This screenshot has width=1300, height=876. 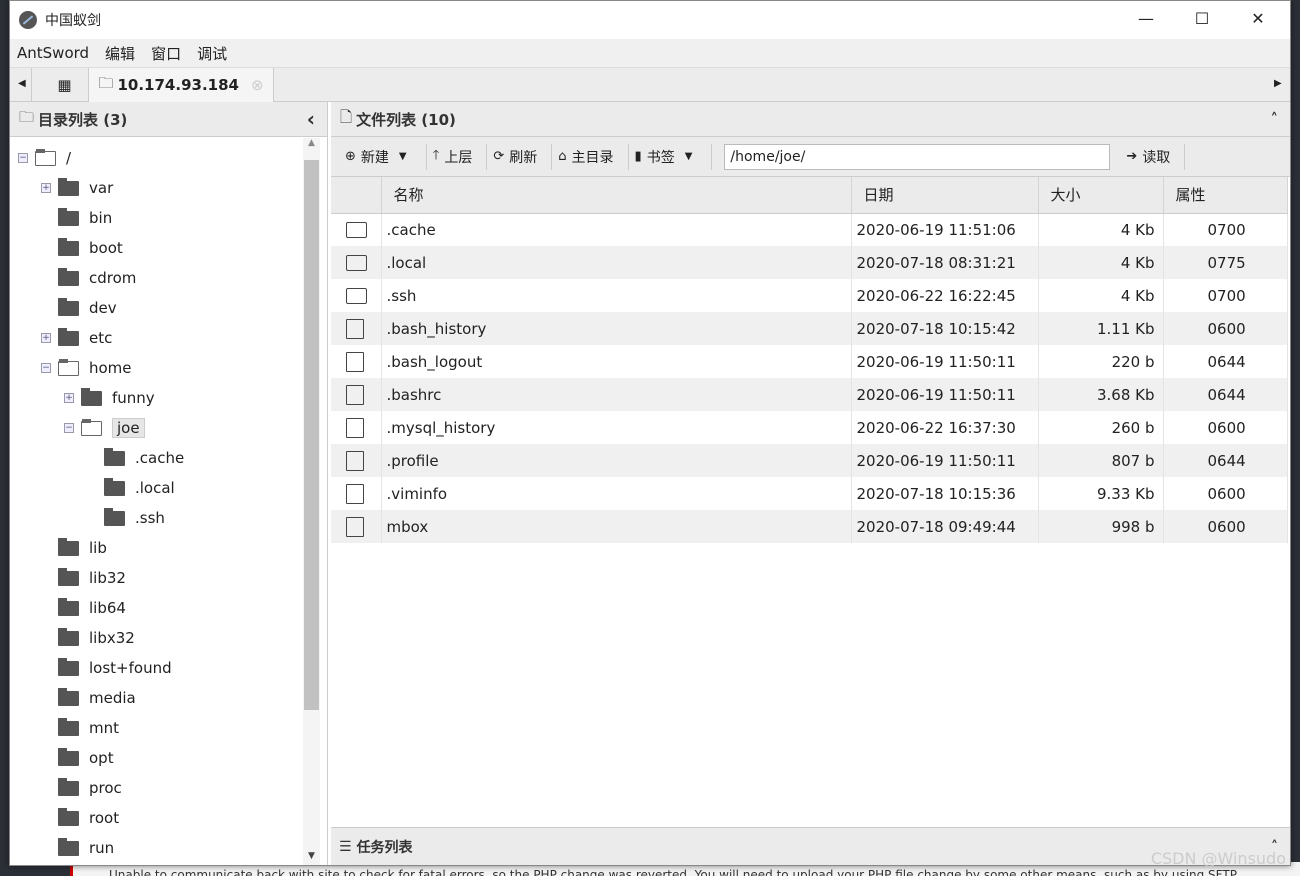 I want to click on tree-node: cdrom, so click(x=97, y=278).